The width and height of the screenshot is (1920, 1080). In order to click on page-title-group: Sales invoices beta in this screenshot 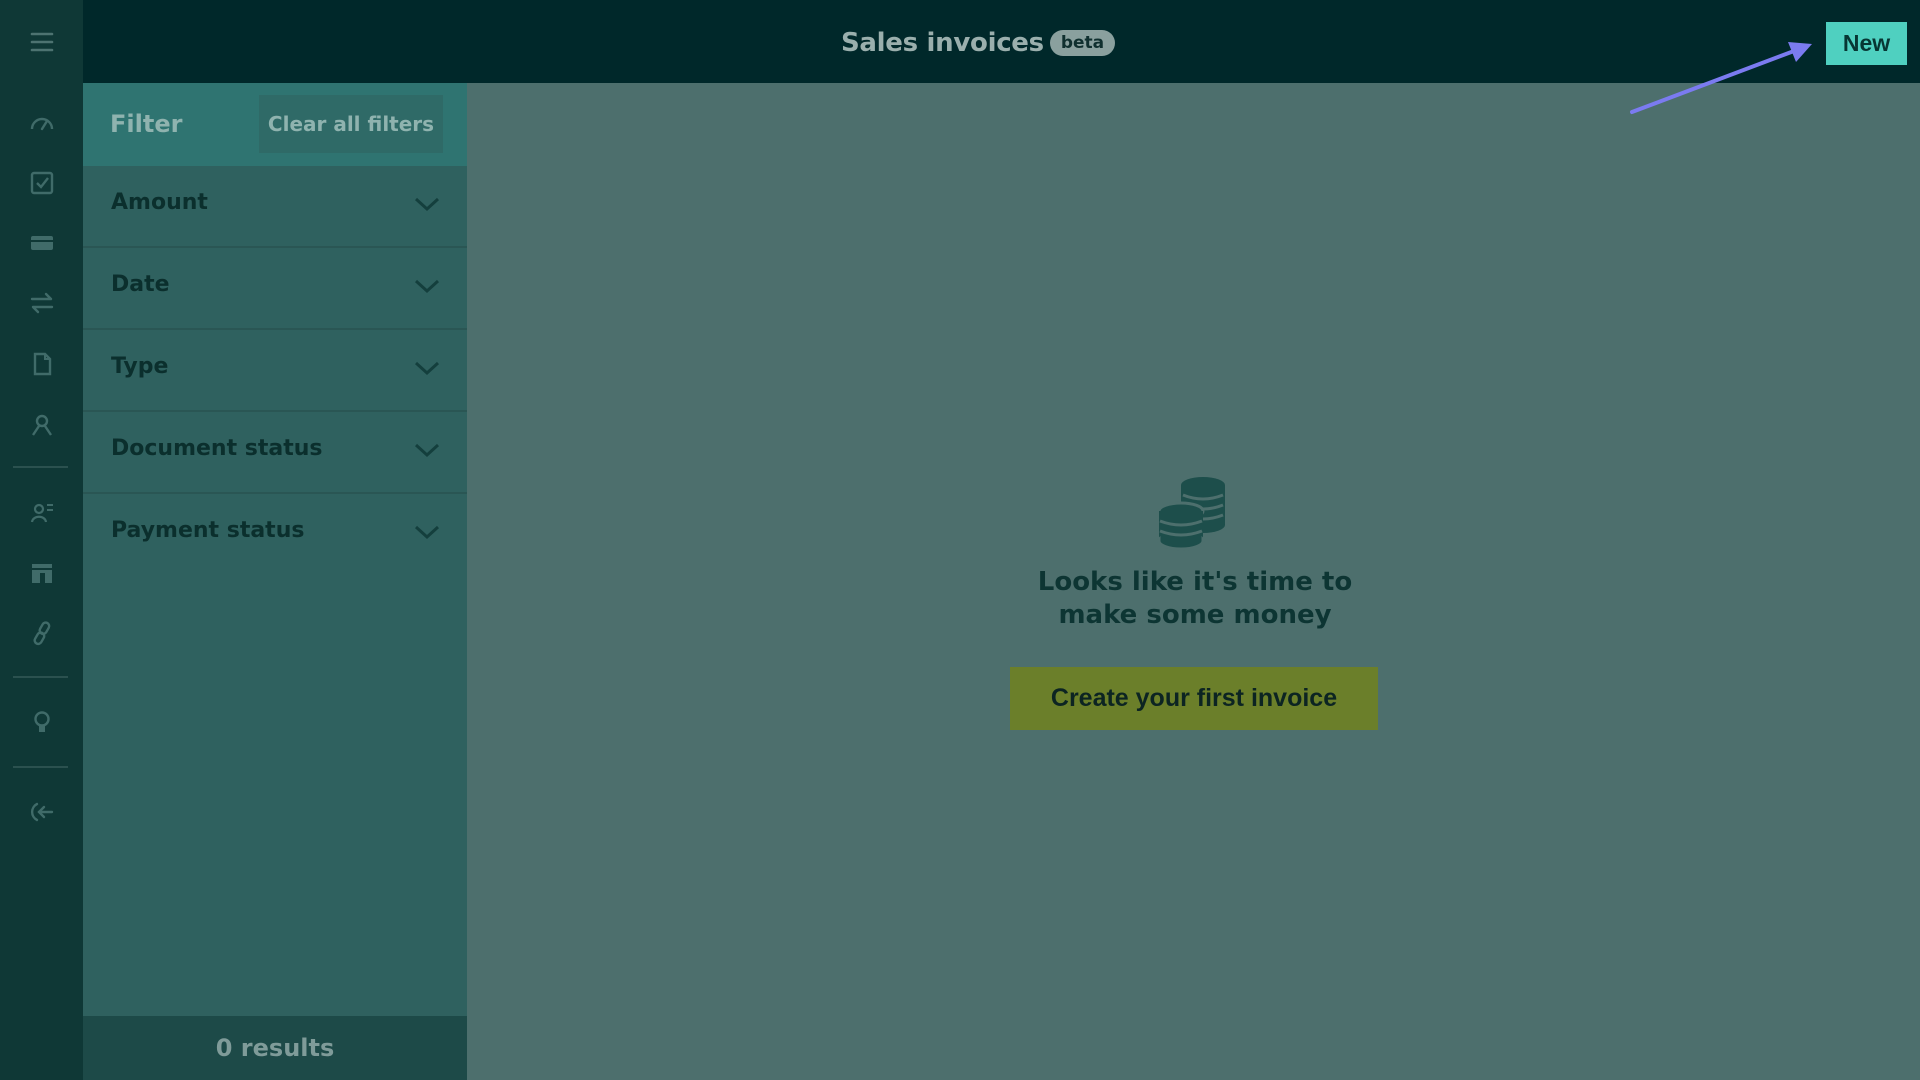, I will do `click(978, 43)`.